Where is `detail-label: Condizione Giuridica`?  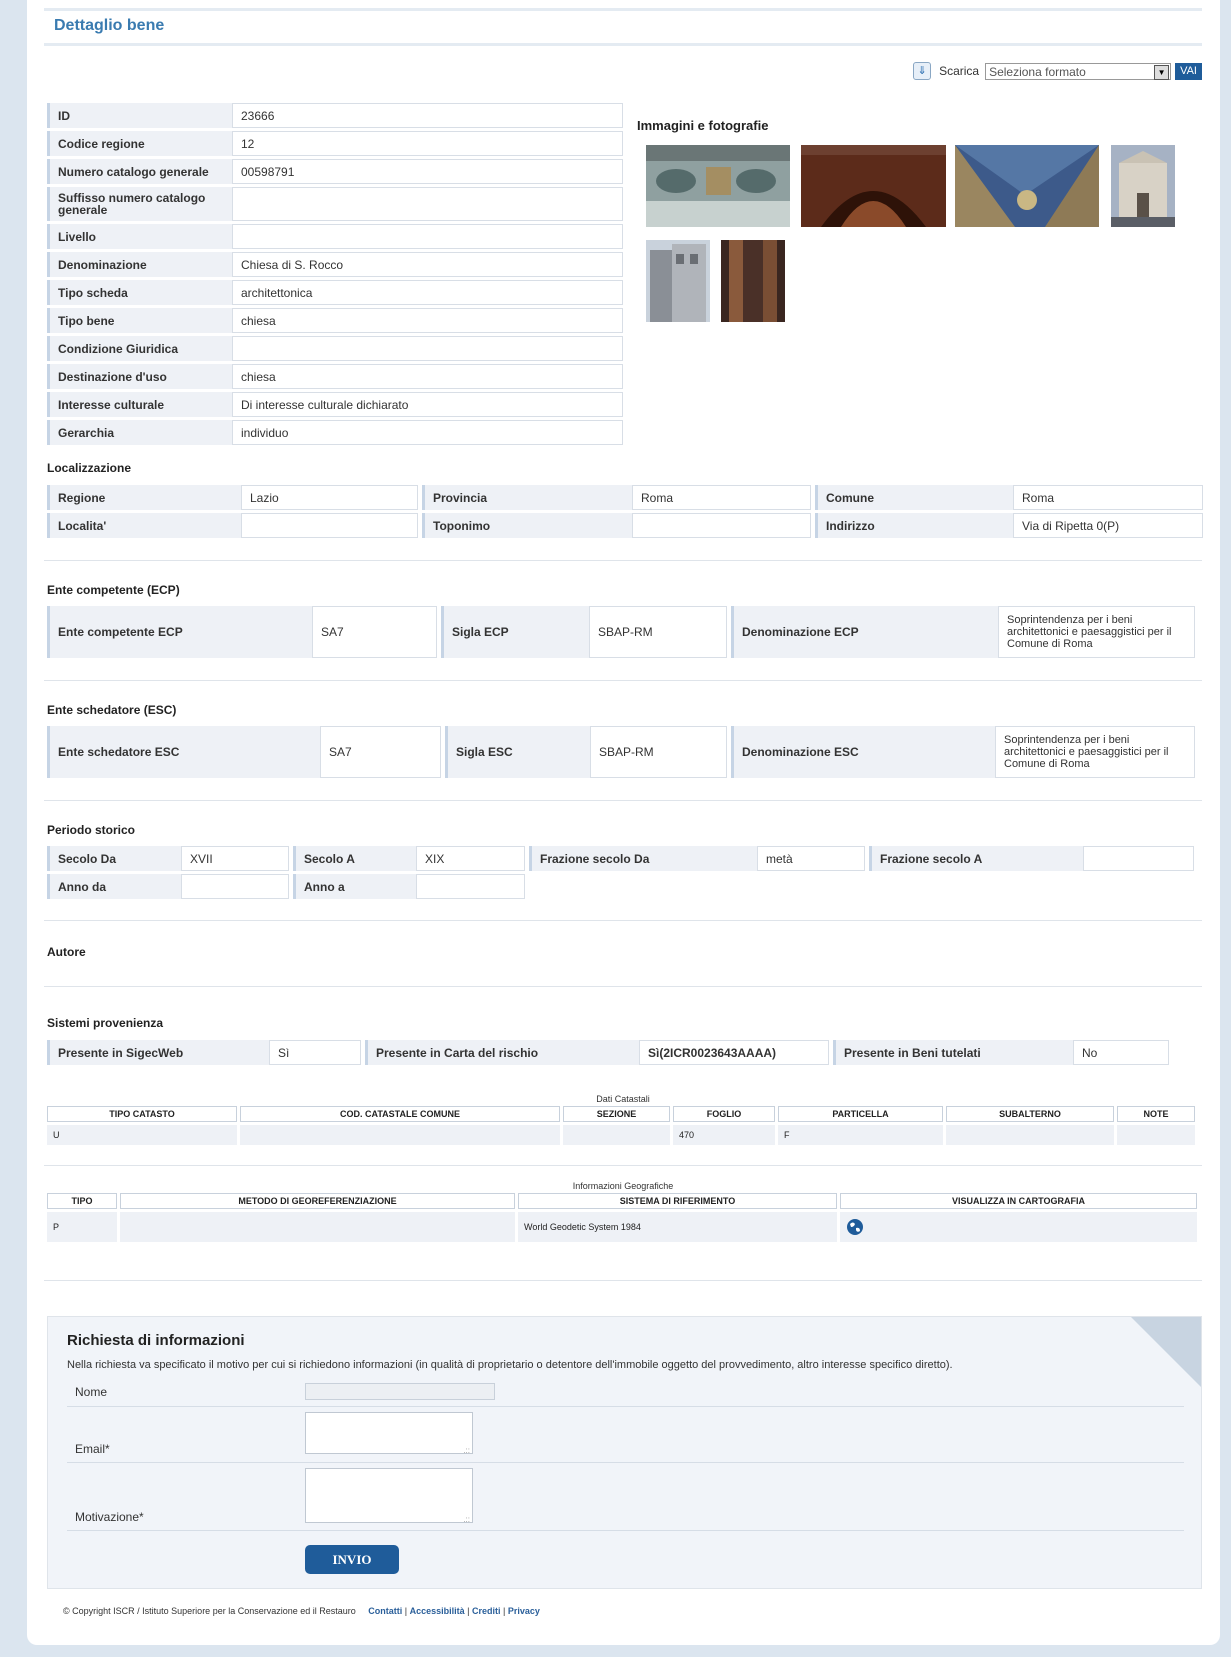
detail-label: Condizione Giuridica is located at coordinates (139, 348).